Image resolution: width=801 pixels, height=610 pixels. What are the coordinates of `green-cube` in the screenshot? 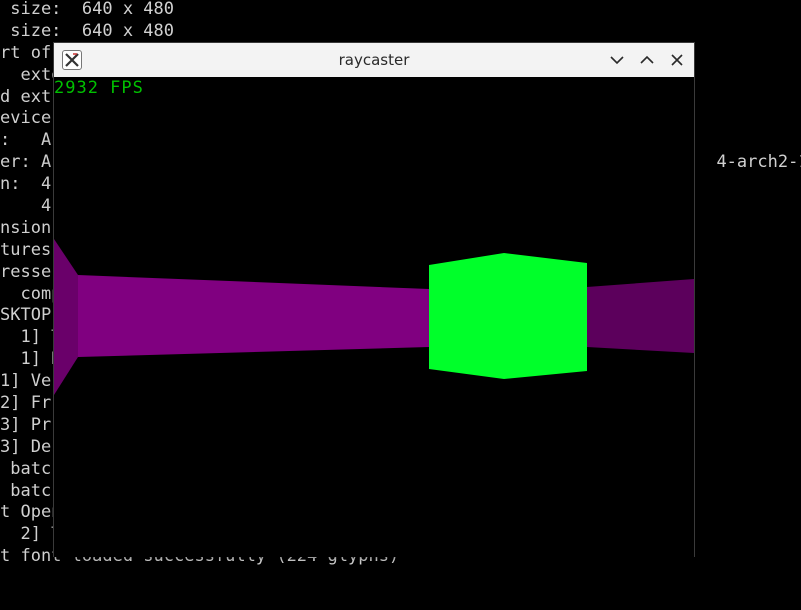 It's located at (508, 316).